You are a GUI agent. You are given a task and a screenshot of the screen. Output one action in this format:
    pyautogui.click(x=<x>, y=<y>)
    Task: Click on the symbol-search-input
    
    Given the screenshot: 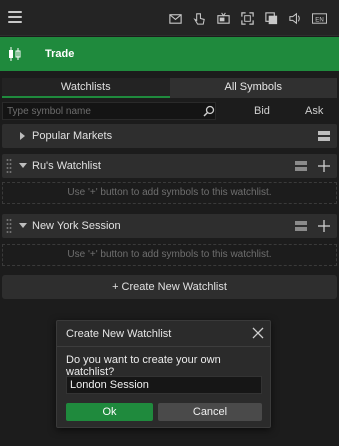 What is the action you would take?
    pyautogui.click(x=109, y=111)
    